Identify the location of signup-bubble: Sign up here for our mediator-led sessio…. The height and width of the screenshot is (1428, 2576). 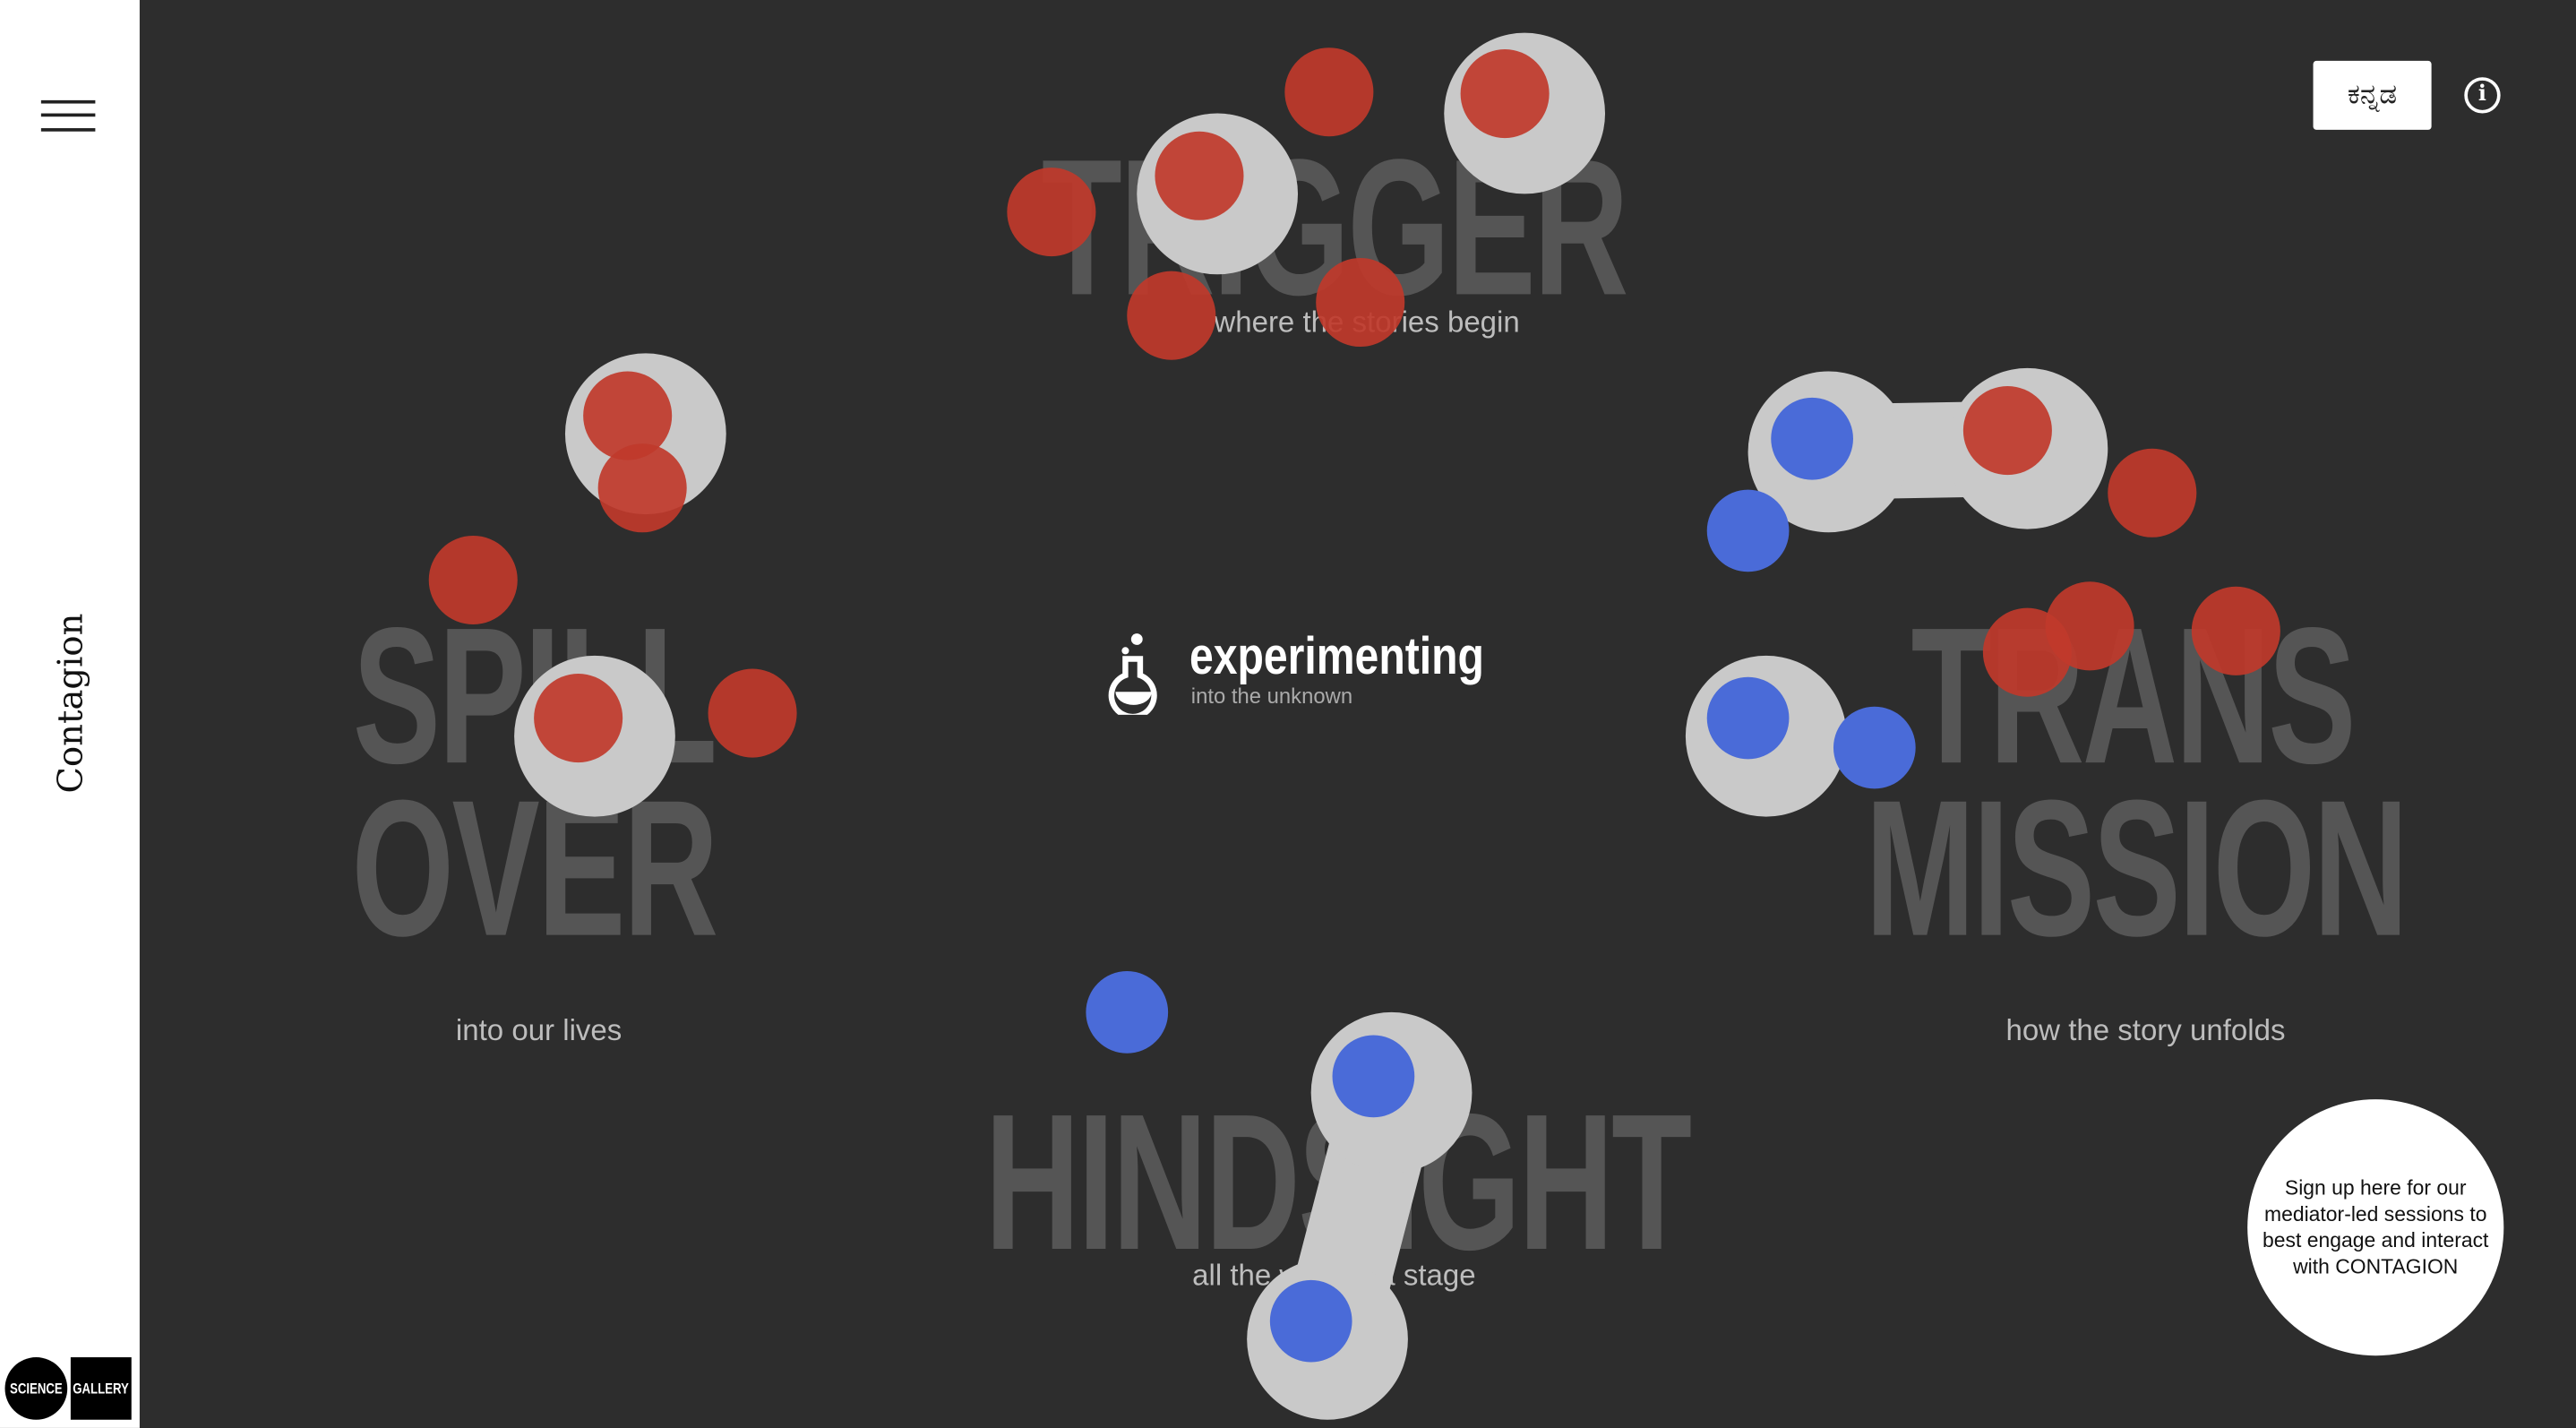
(2375, 1227).